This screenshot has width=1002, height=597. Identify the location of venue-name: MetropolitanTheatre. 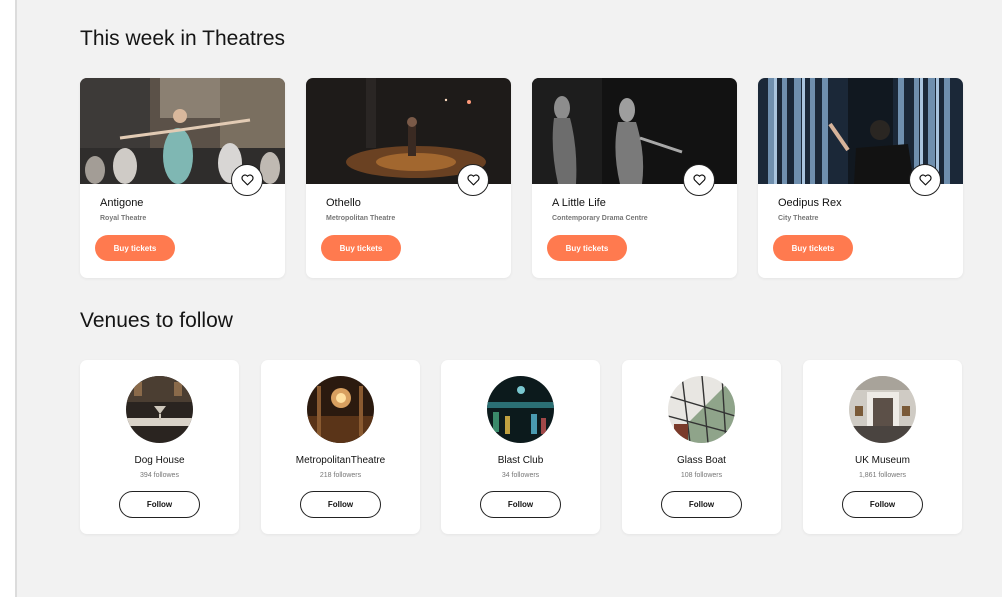
(340, 460).